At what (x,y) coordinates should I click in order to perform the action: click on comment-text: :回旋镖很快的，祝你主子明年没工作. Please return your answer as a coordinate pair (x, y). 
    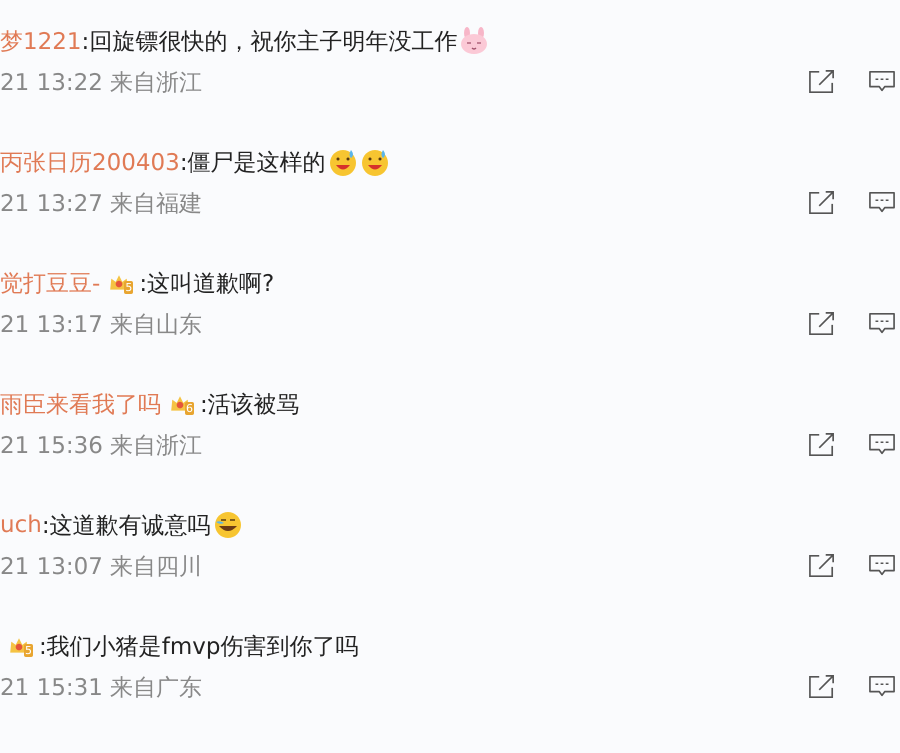
    Looking at the image, I should click on (270, 42).